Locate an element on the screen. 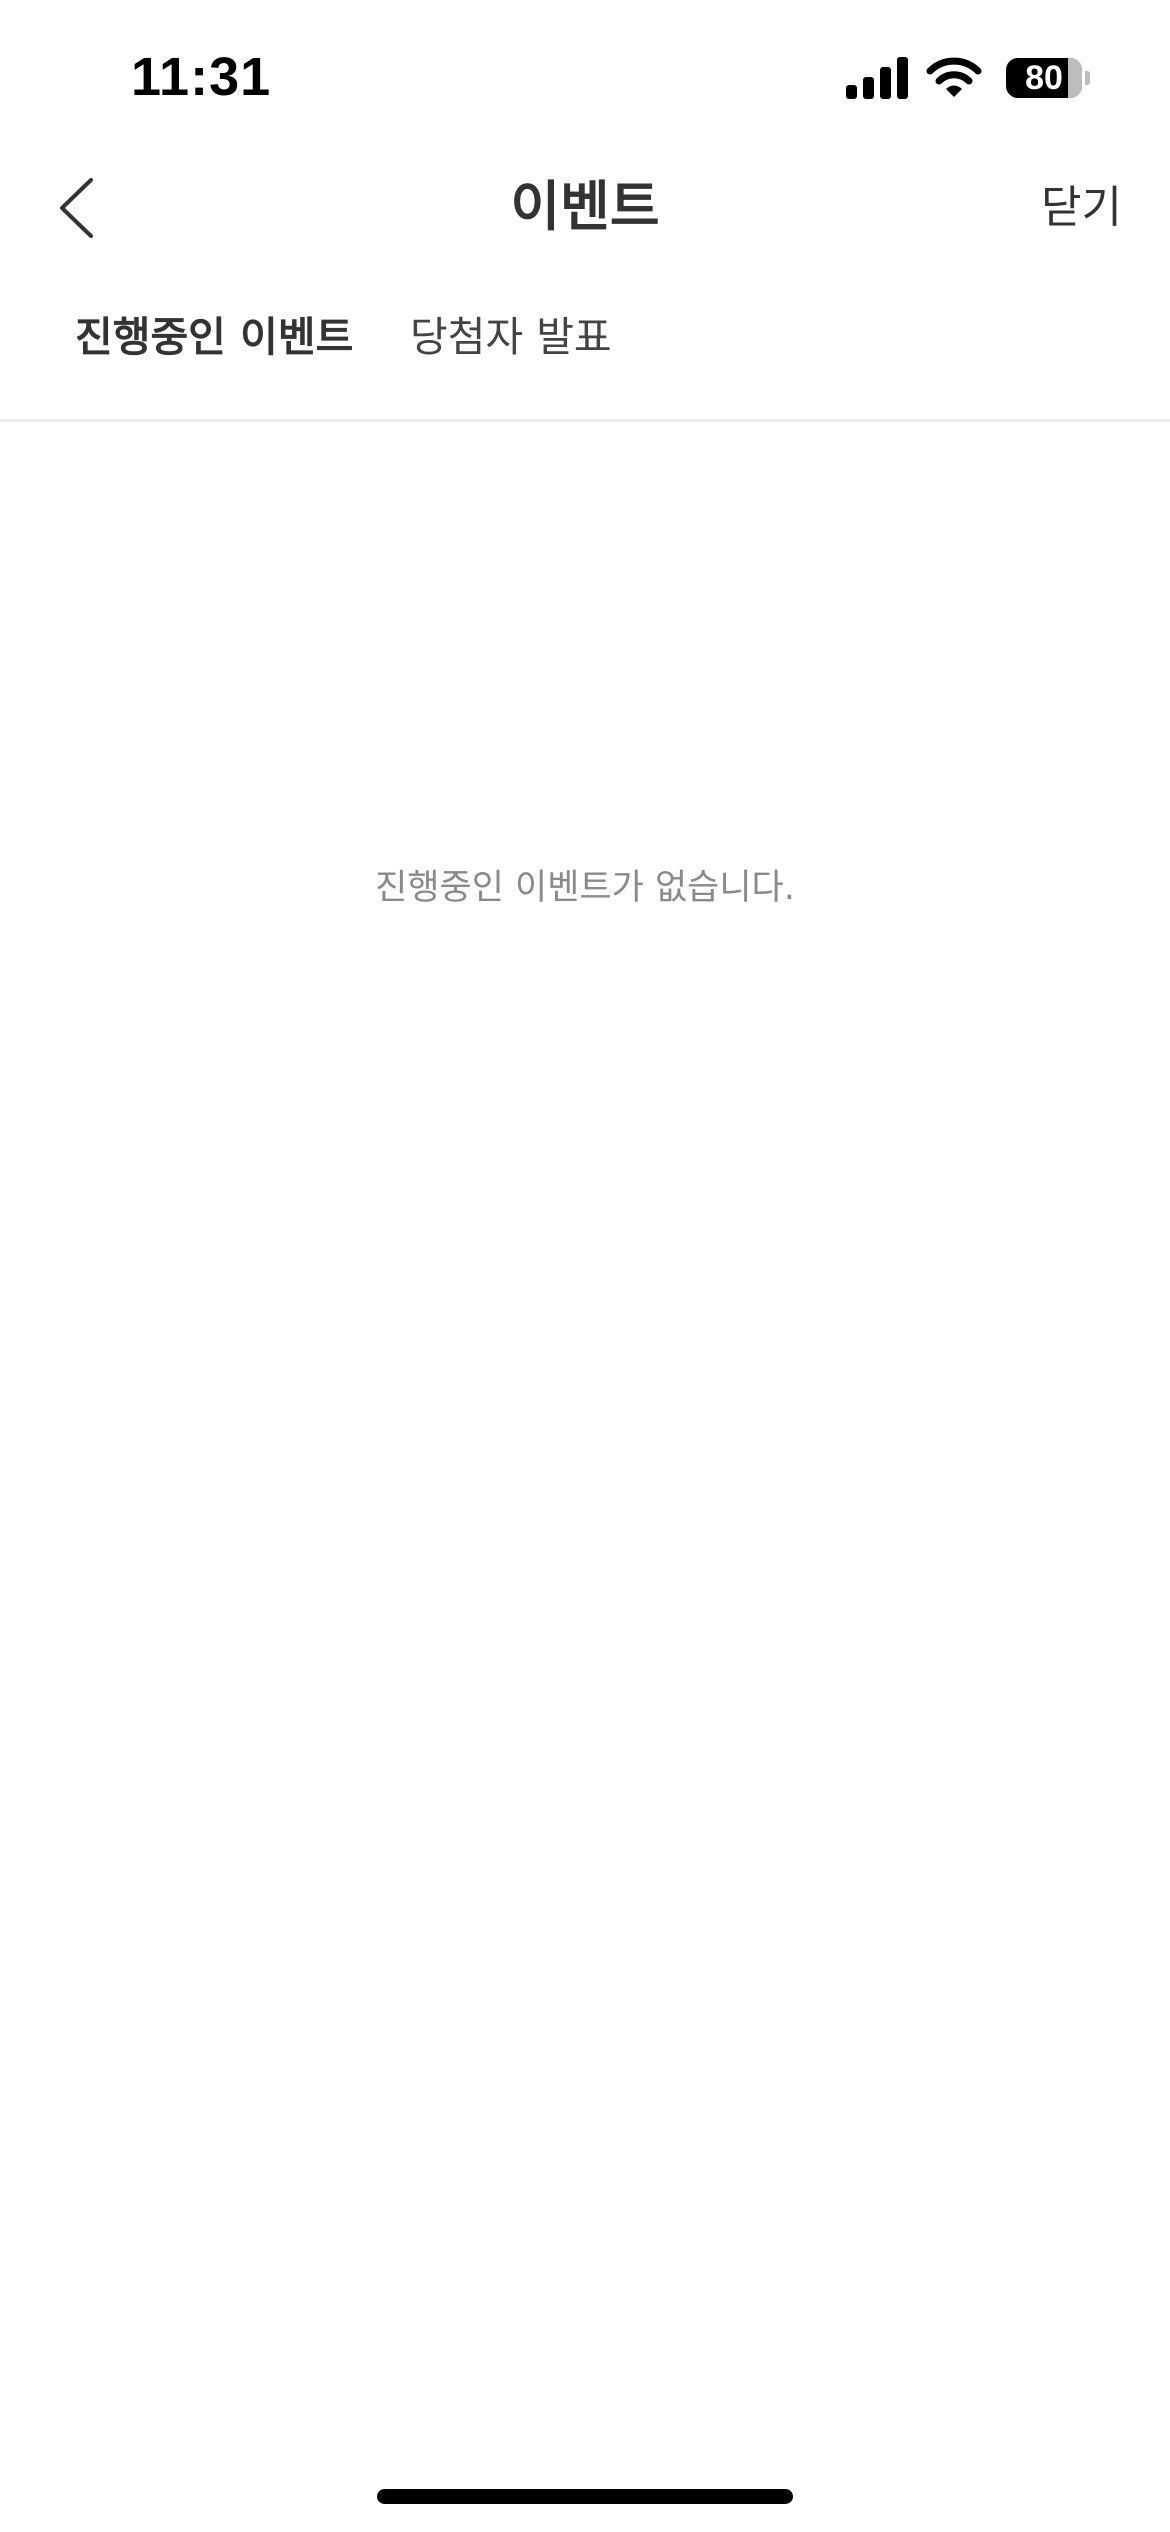  home-indicator is located at coordinates (585, 2496).